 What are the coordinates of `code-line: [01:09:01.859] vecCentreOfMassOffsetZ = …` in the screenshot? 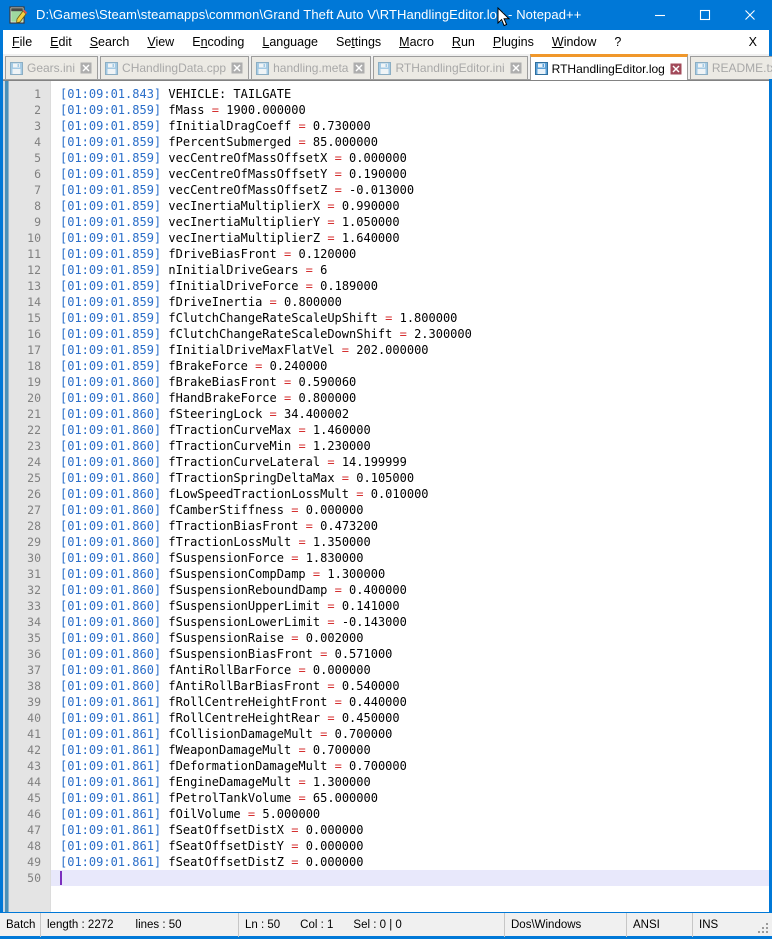 It's located at (414, 190).